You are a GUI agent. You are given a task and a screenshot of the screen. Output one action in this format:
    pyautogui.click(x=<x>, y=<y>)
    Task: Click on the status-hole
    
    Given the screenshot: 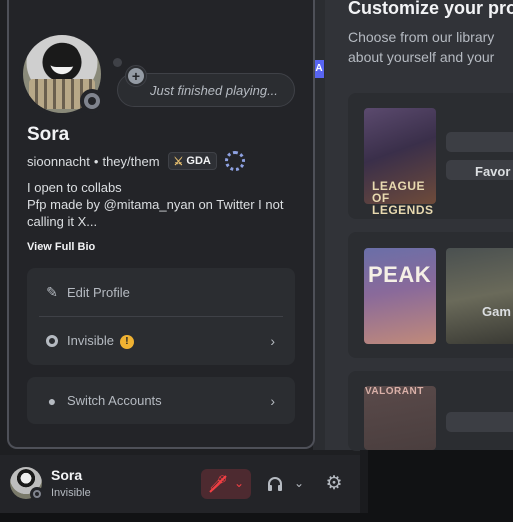 What is the action you would take?
    pyautogui.click(x=92, y=101)
    